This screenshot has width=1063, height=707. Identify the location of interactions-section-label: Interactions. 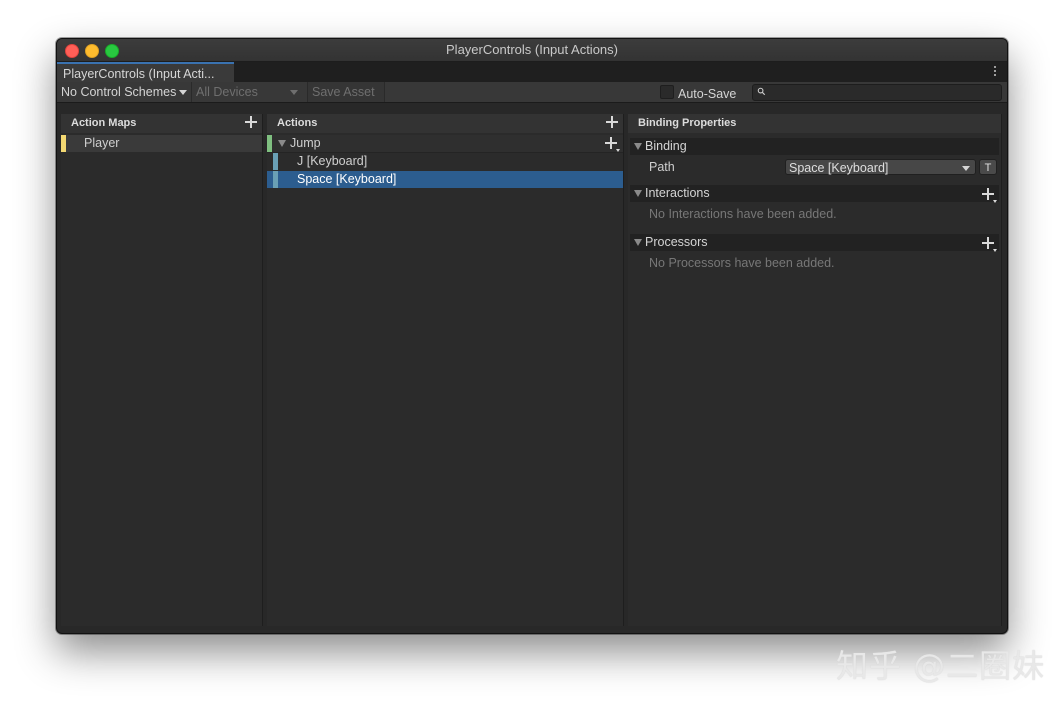
(677, 193).